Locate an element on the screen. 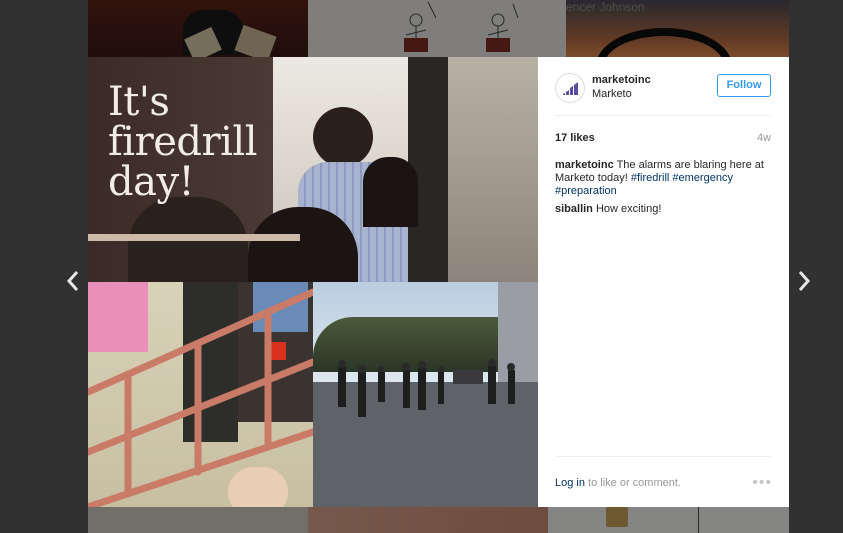 Image resolution: width=843 pixels, height=533 pixels. comment-username: siballin is located at coordinates (574, 209).